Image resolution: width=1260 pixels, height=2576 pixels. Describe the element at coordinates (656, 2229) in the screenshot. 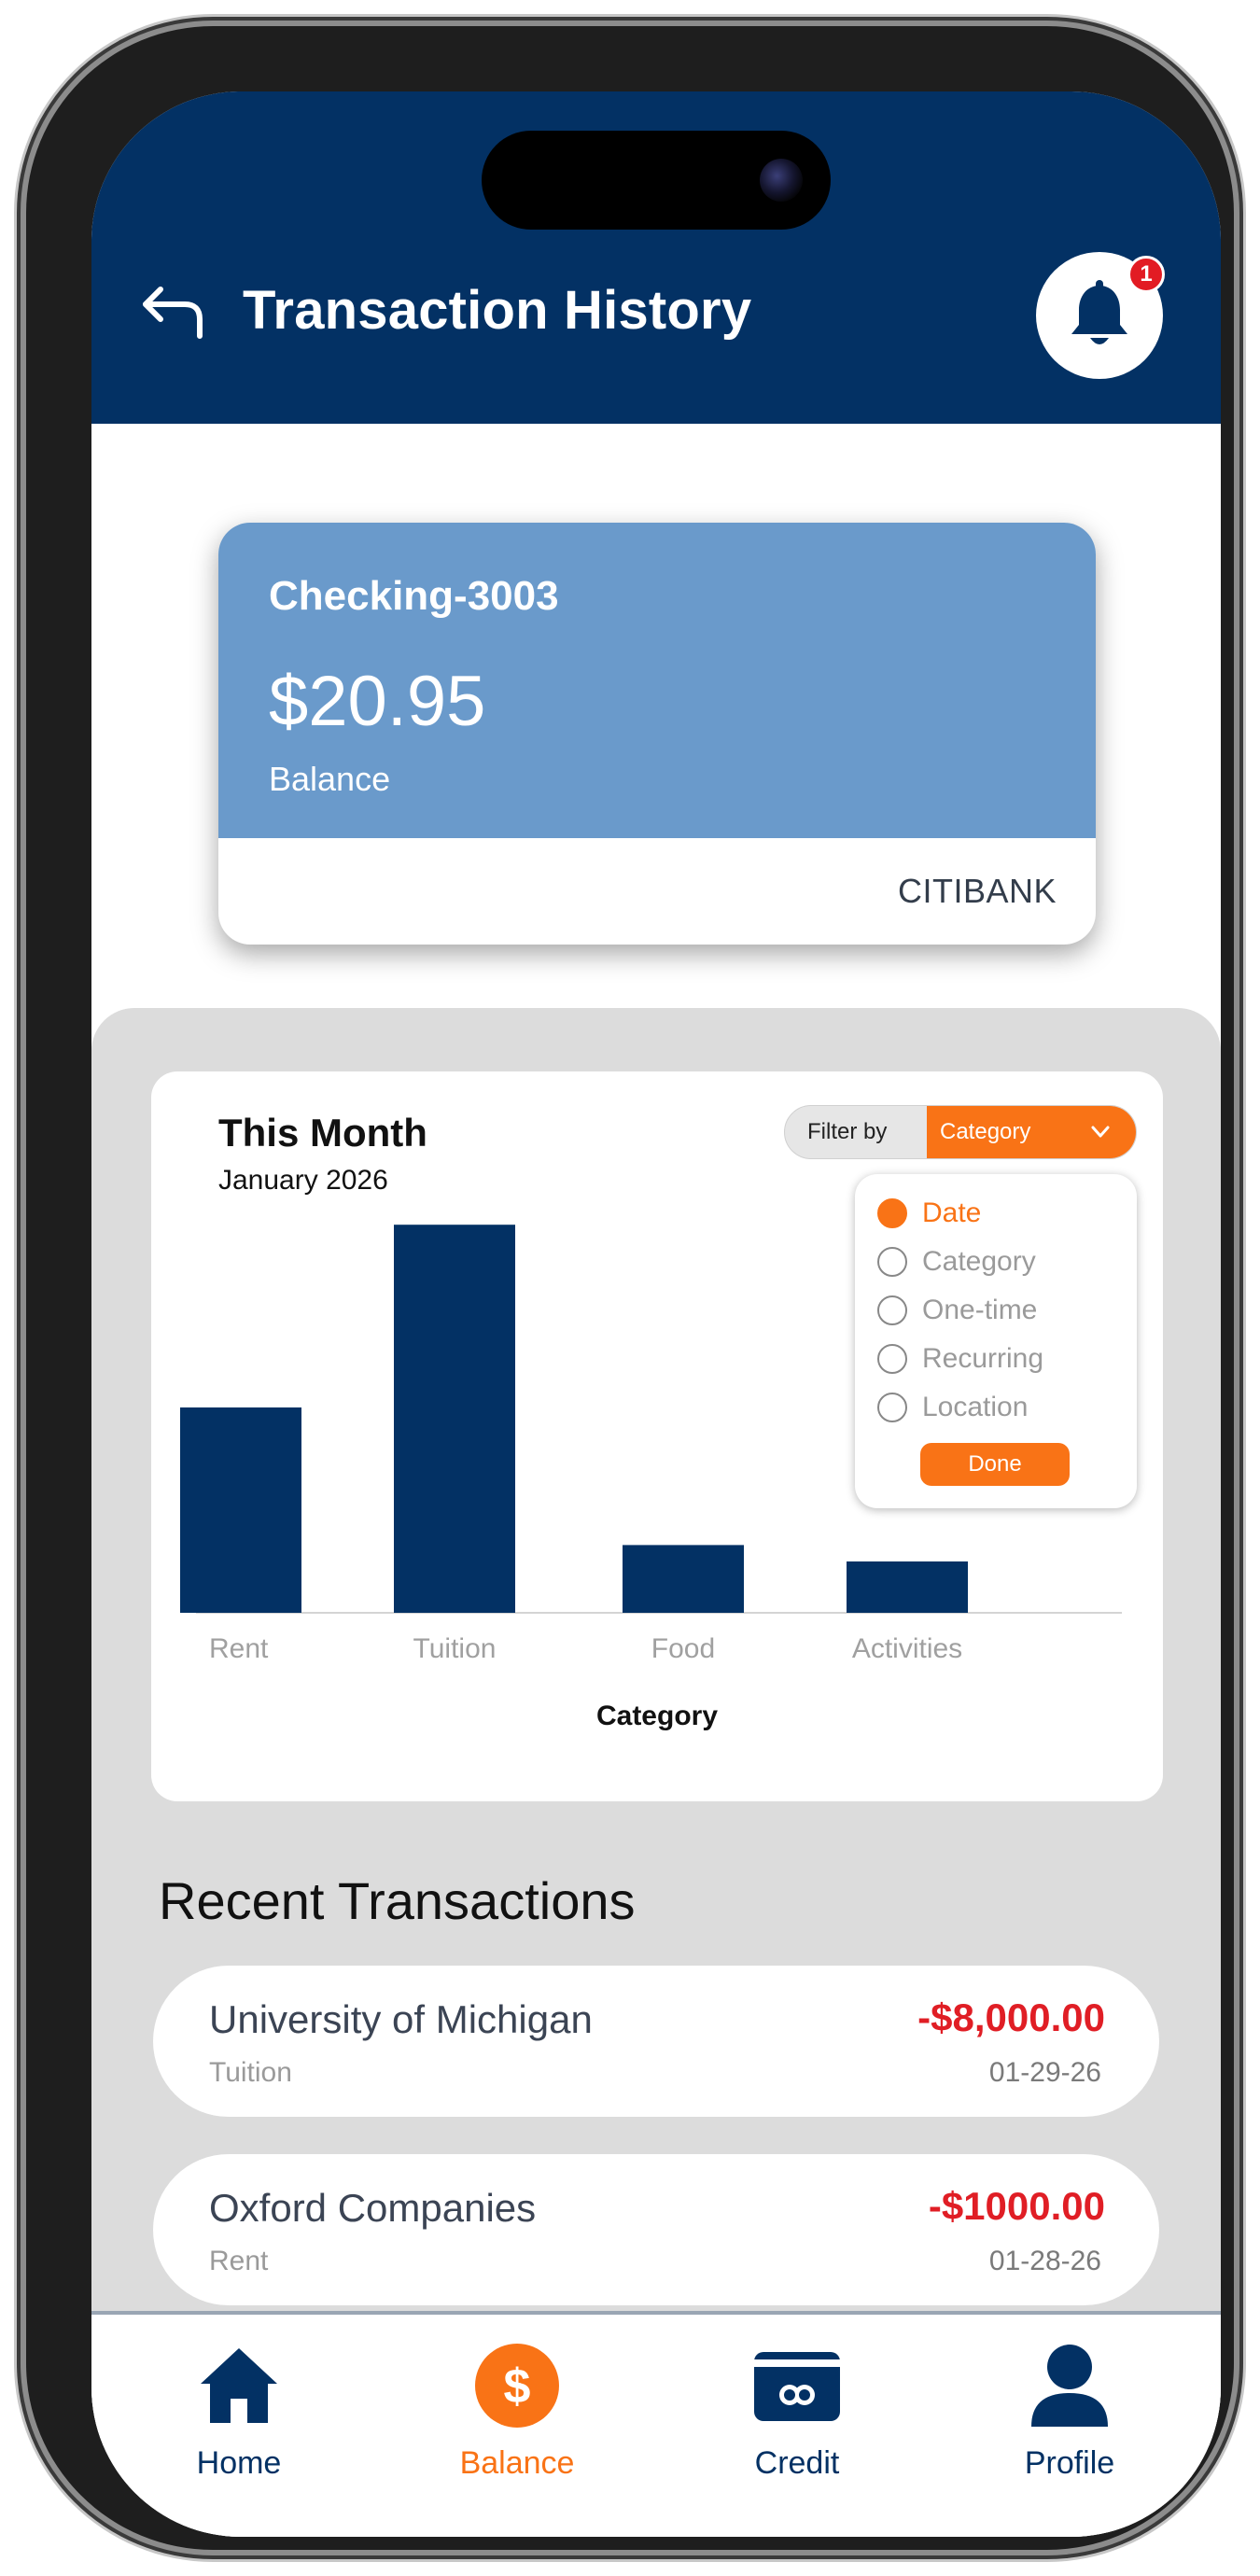

I see `transaction-row: Oxford Companies Rent -$1000.00 01-28-26` at that location.